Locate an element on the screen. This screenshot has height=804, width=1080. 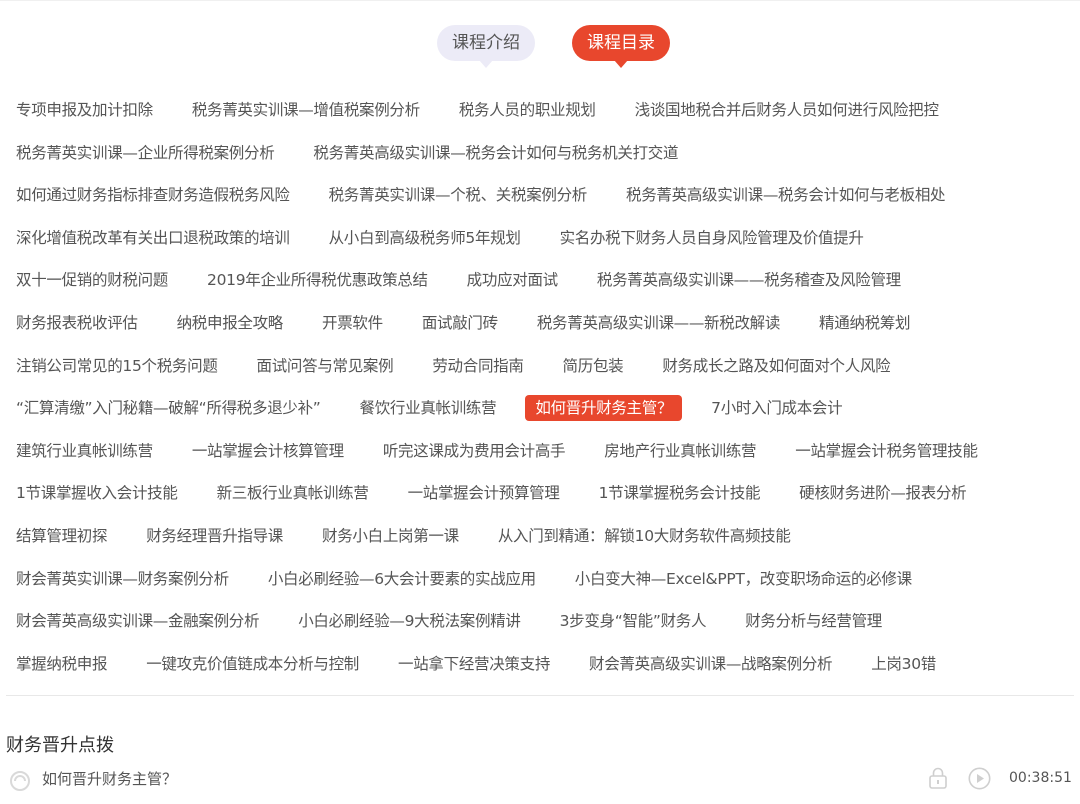
watermark is located at coordinates (20, 781).